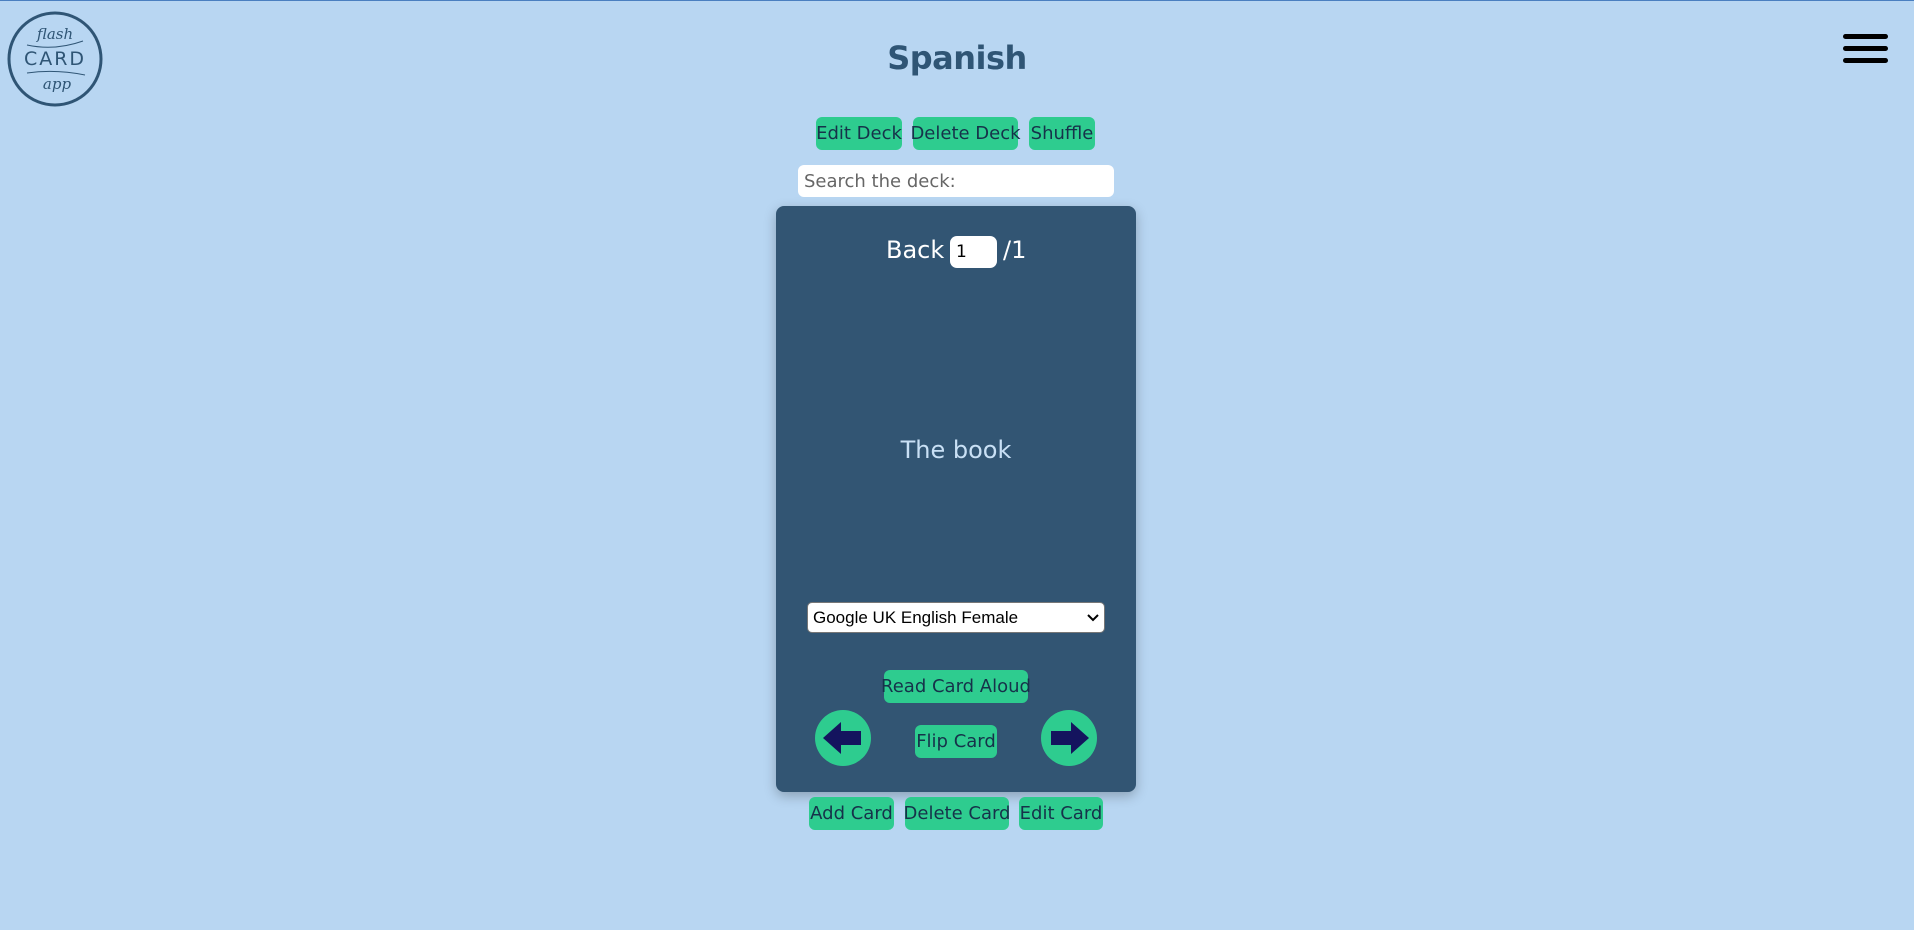 The width and height of the screenshot is (1914, 930). Describe the element at coordinates (973, 252) in the screenshot. I see `card-number-input` at that location.